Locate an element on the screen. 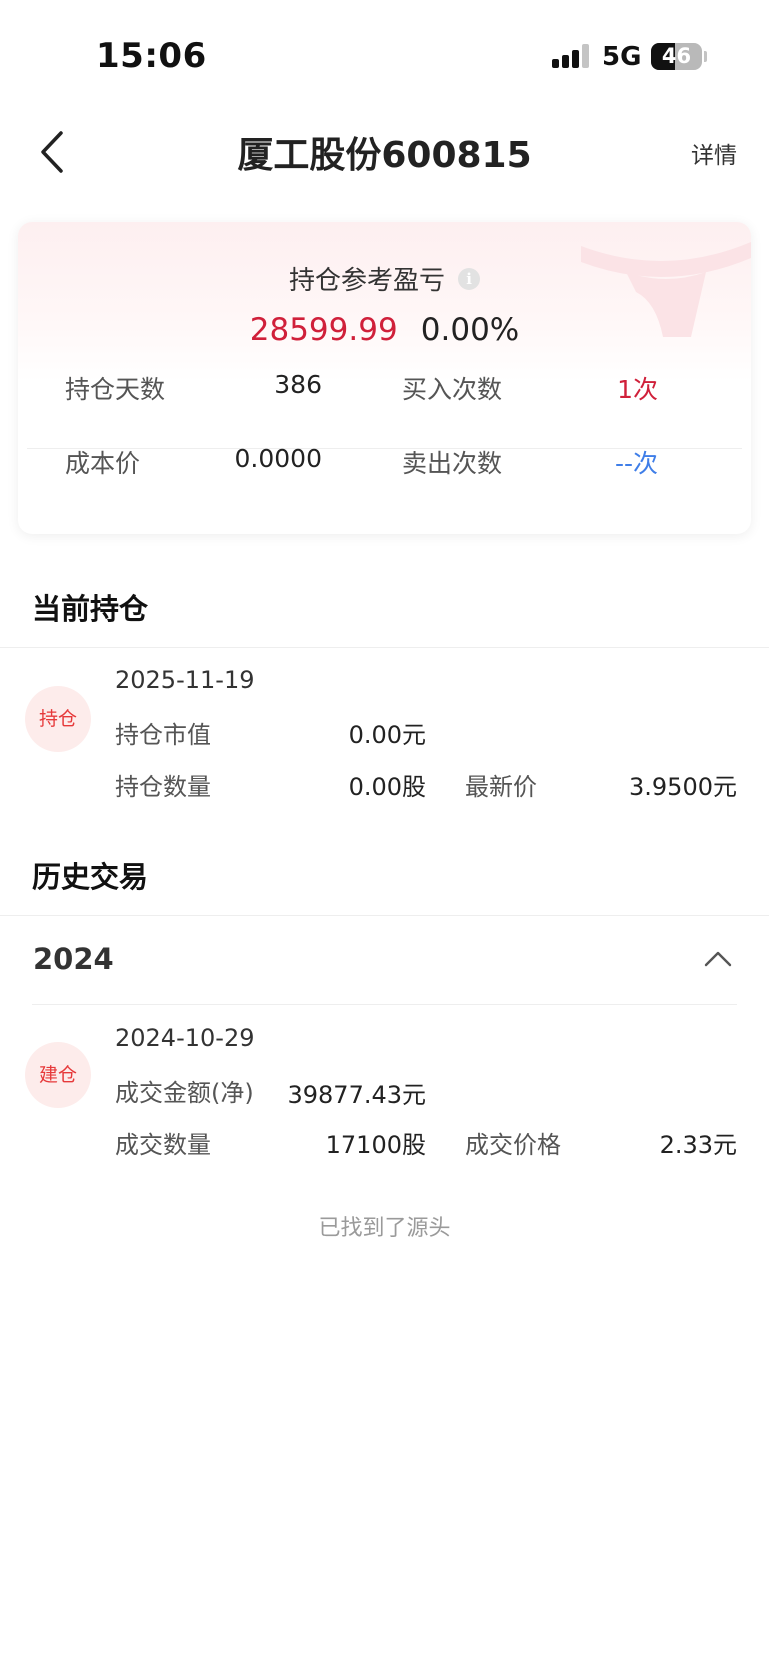 This screenshot has height=1665, width=769. latest-price-value: 3.9500元 is located at coordinates (683, 787).